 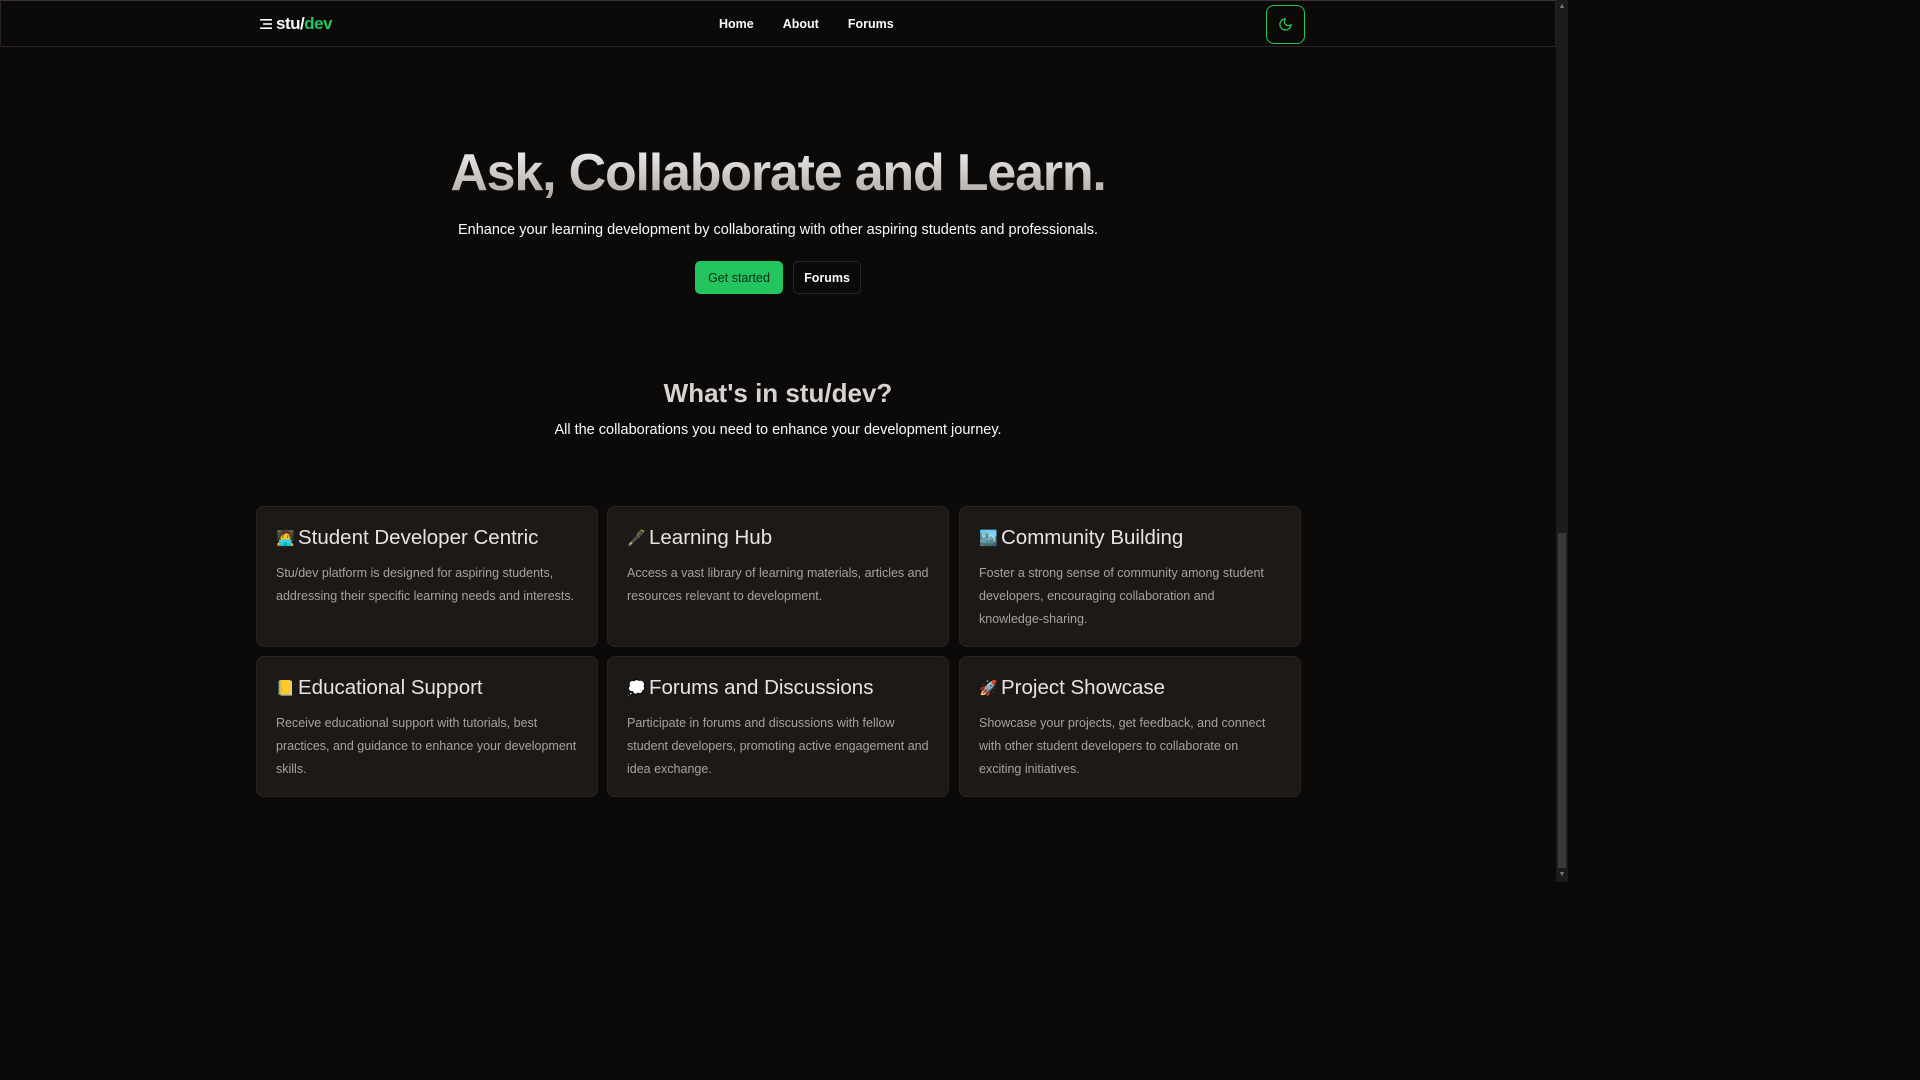 I want to click on scroll-up-arrow-icon: ▲, so click(x=1562, y=7).